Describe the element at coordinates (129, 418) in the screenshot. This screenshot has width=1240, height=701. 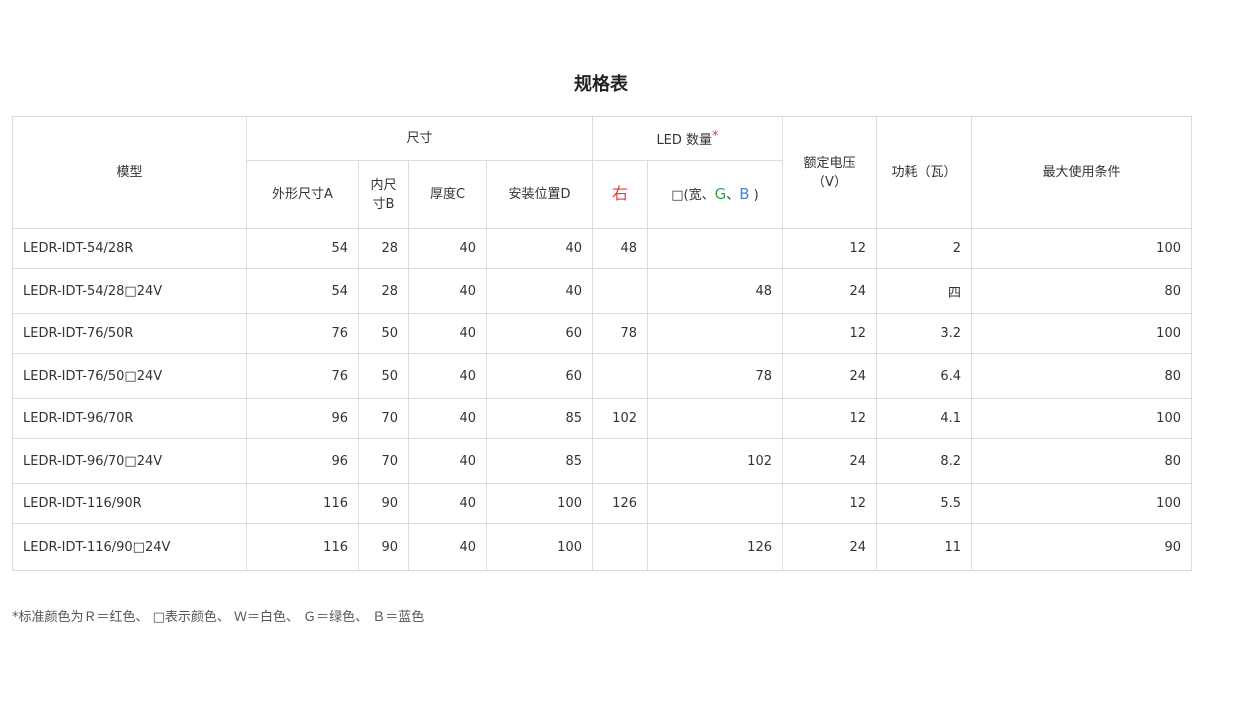
I see `cell-model: LEDR-IDT-96/70R` at that location.